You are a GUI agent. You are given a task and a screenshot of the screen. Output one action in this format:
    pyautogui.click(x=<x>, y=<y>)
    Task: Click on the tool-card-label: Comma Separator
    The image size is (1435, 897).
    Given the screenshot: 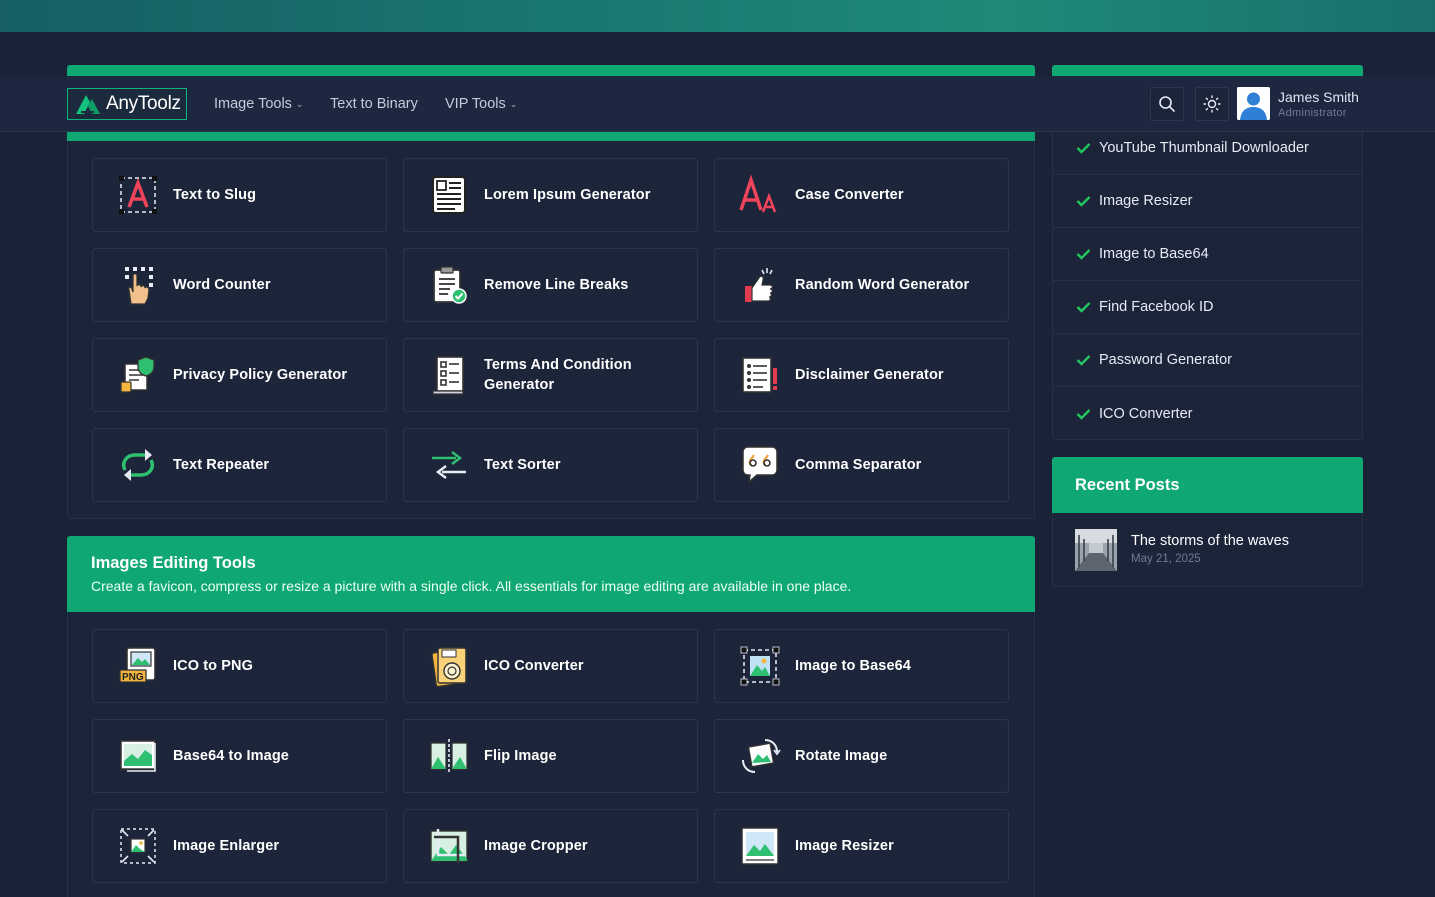 What is the action you would take?
    pyautogui.click(x=858, y=465)
    